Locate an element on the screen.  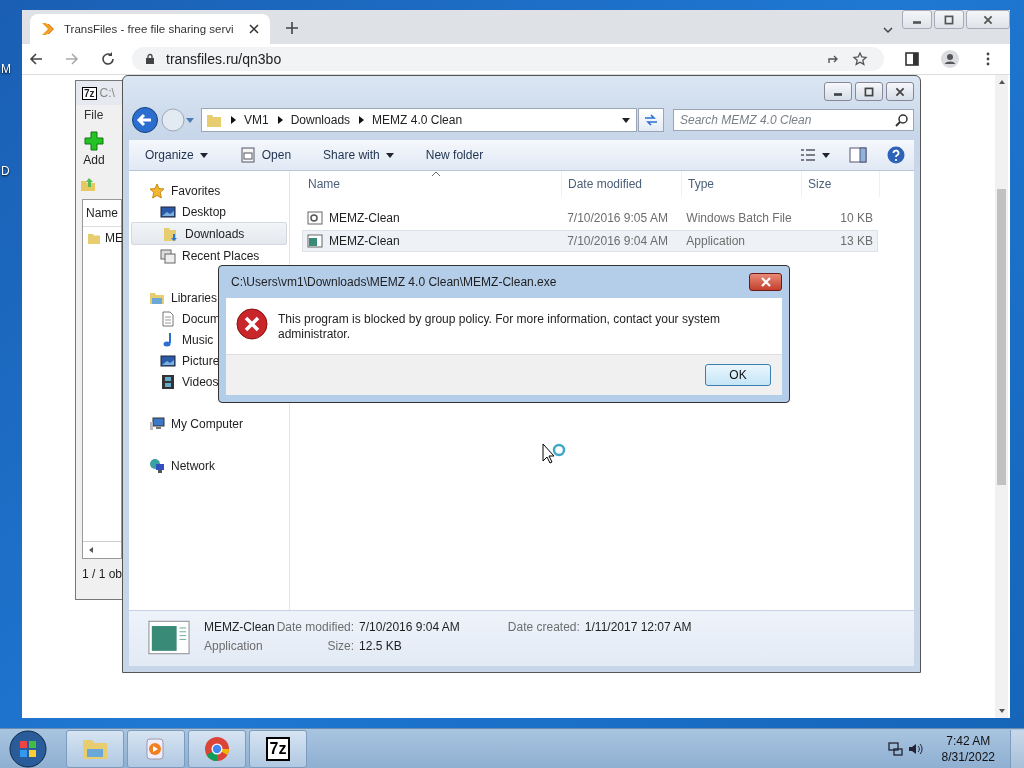
add-button: Add is located at coordinates (94, 149).